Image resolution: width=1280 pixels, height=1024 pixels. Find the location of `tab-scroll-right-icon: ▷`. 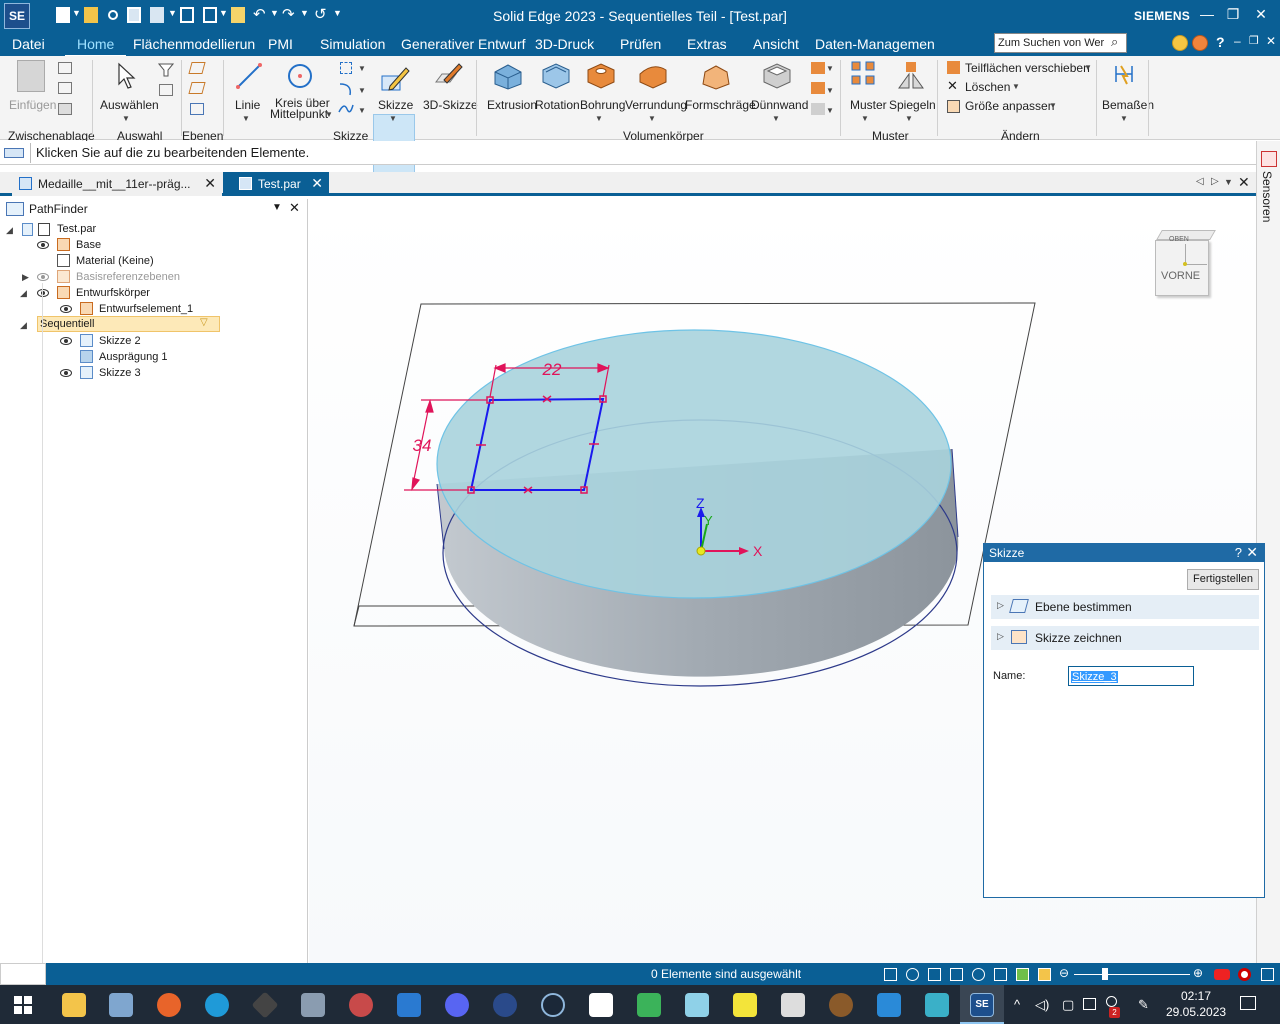

tab-scroll-right-icon: ▷ is located at coordinates (1215, 181).